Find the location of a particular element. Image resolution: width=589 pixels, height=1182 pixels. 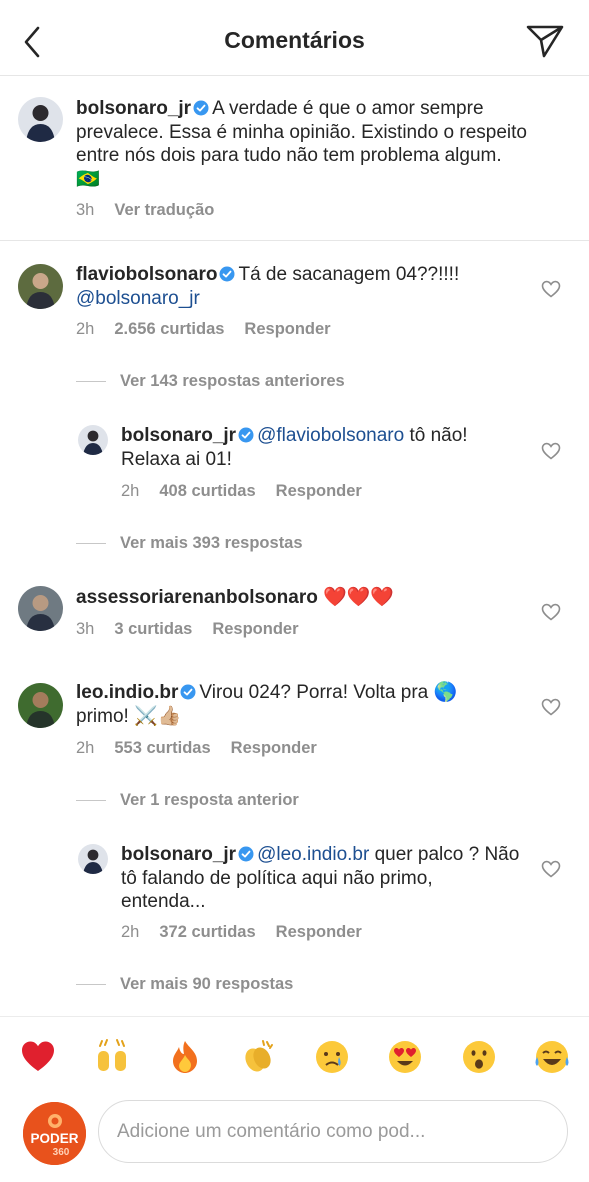

comment-meta: 2h 2.656 curtidas Responder is located at coordinates (203, 329).